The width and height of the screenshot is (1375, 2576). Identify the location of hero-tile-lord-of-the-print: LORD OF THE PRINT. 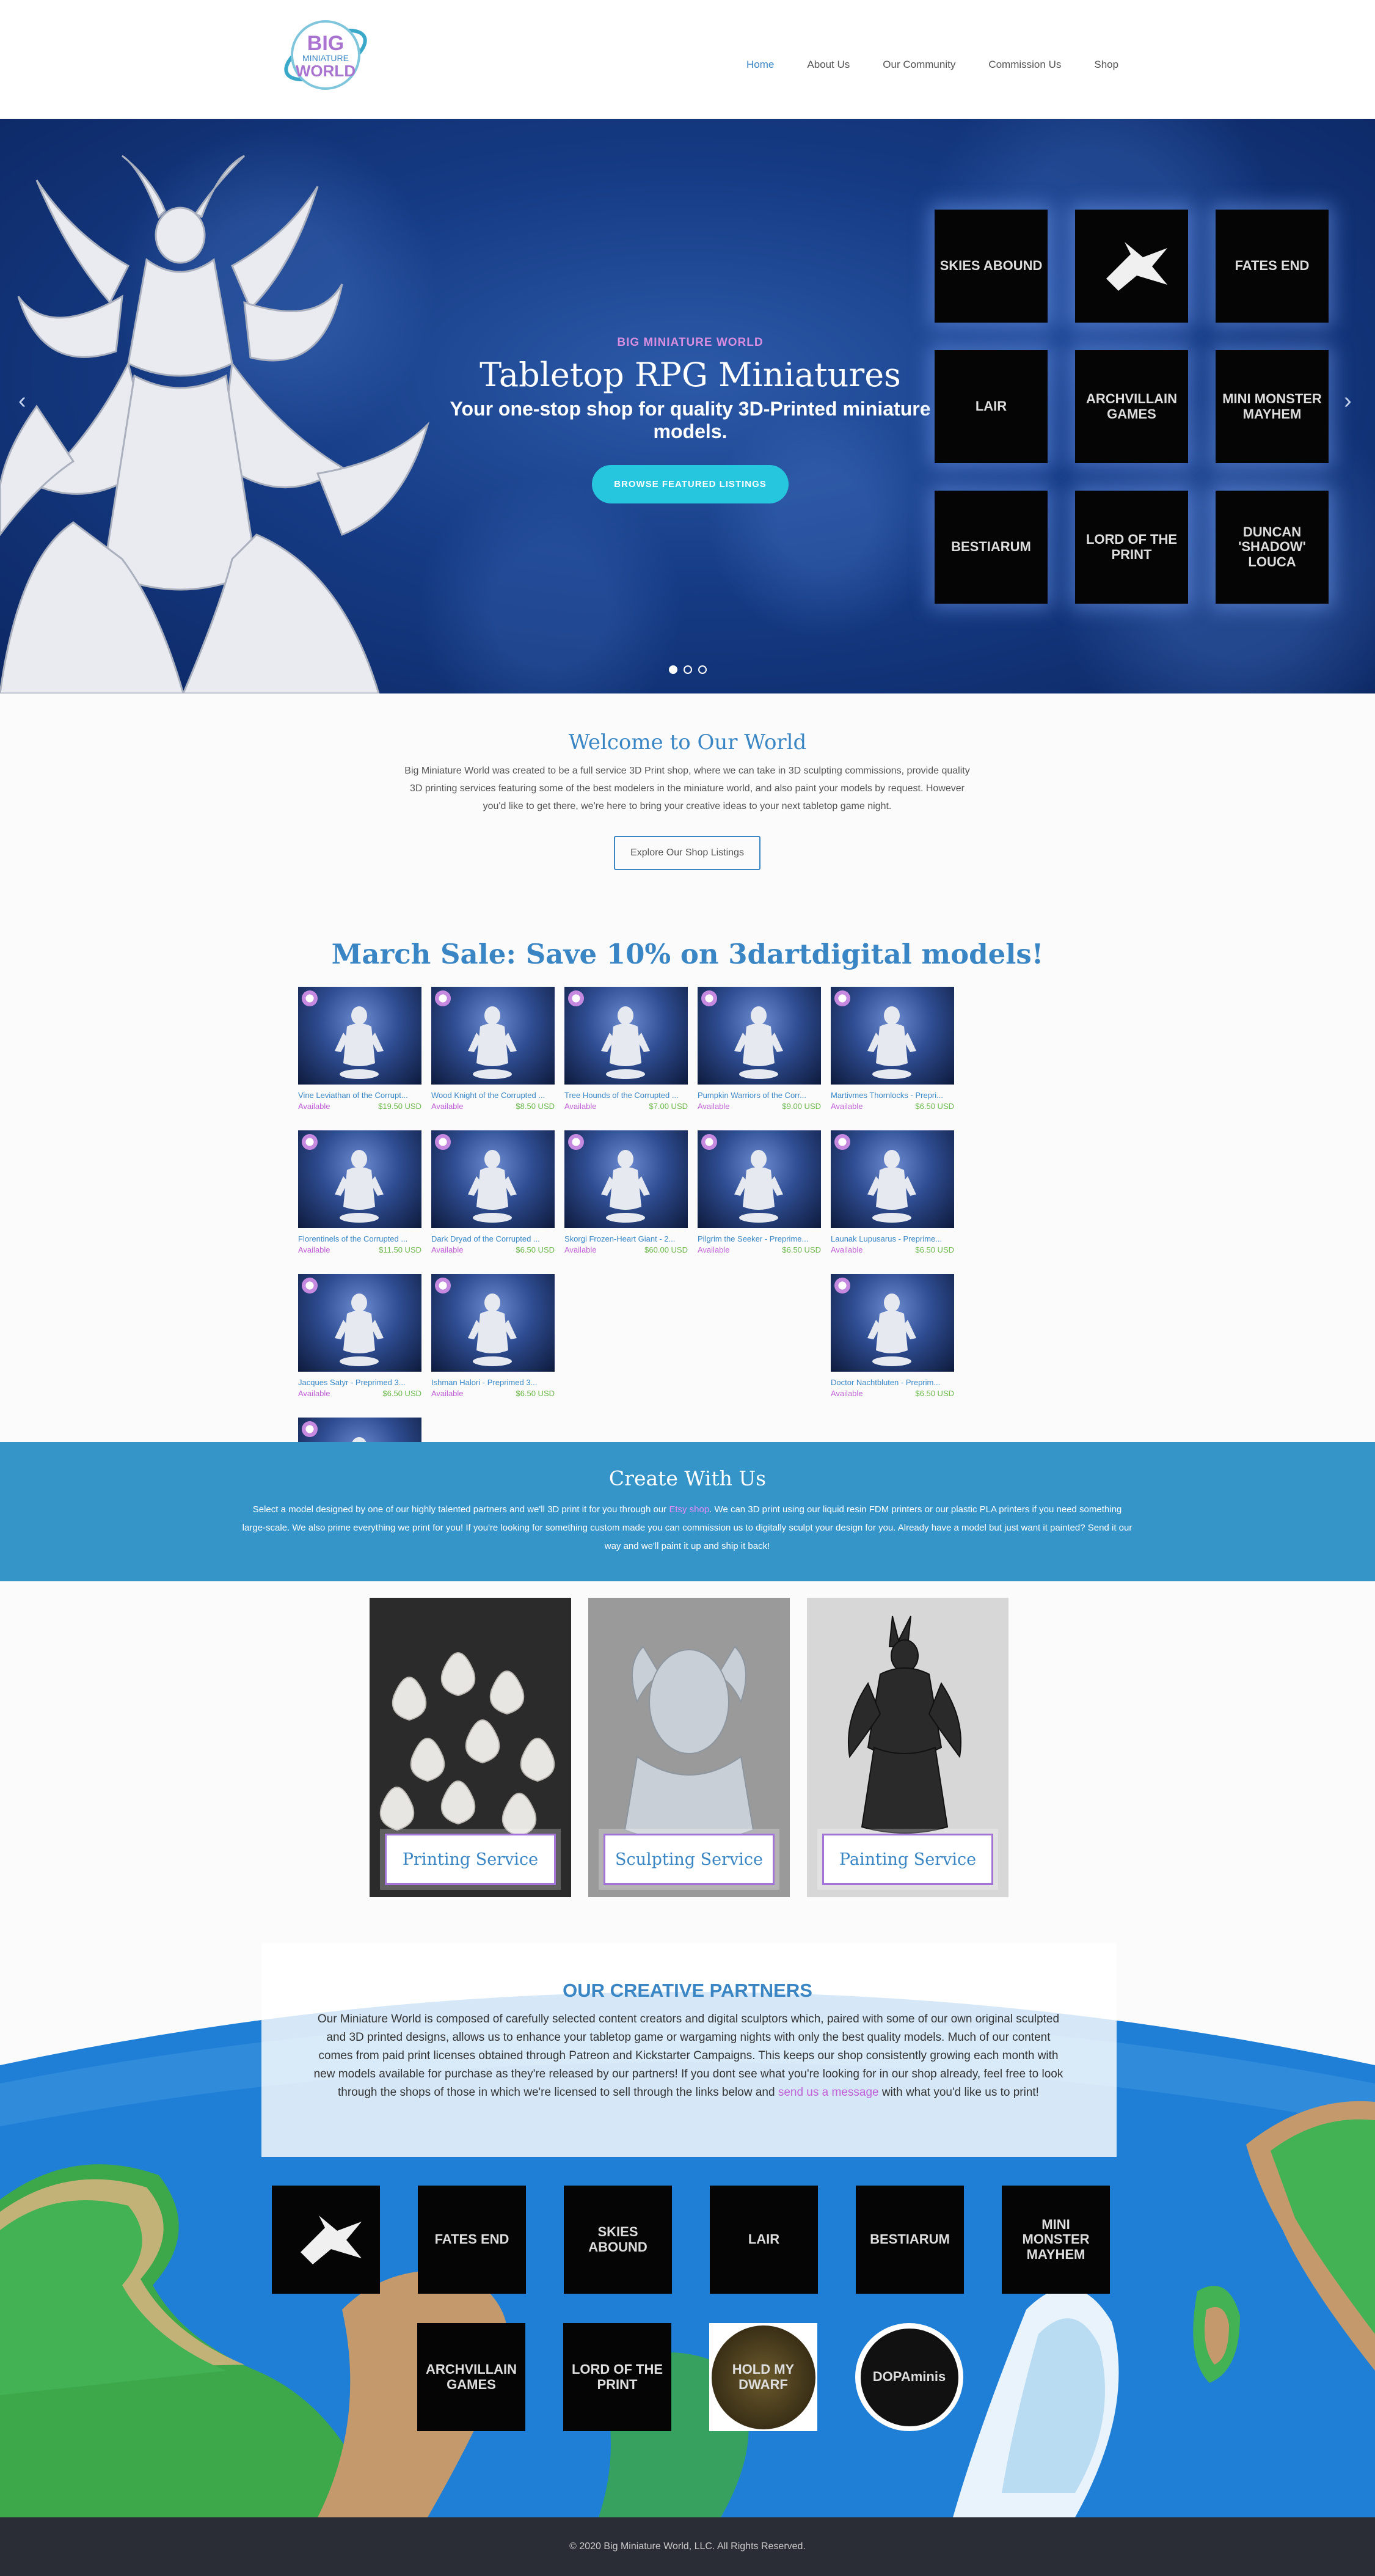
(1131, 547).